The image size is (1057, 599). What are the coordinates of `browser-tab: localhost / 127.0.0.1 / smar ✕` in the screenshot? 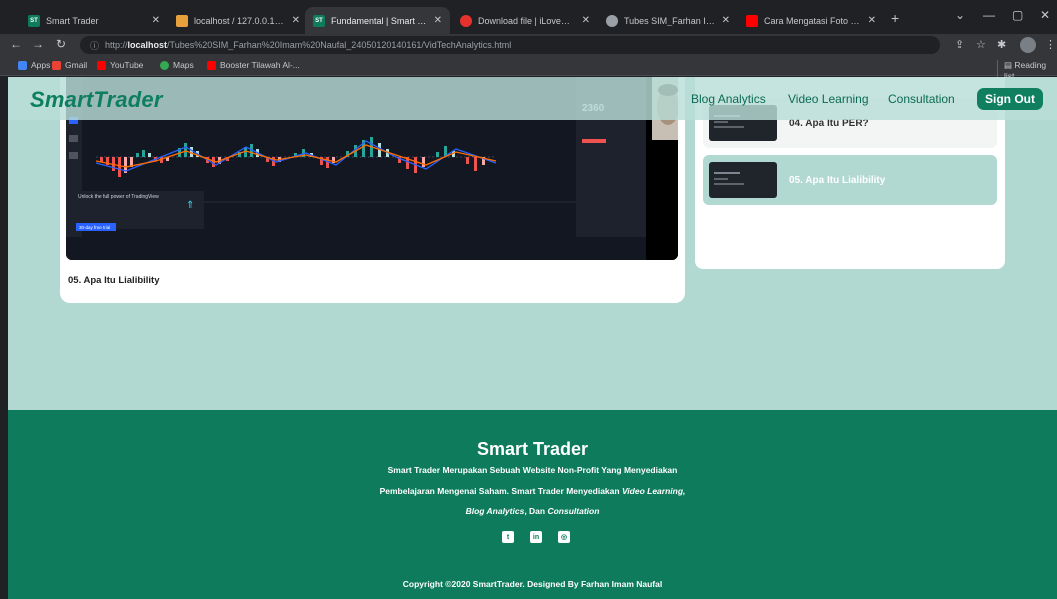 It's located at (238, 20).